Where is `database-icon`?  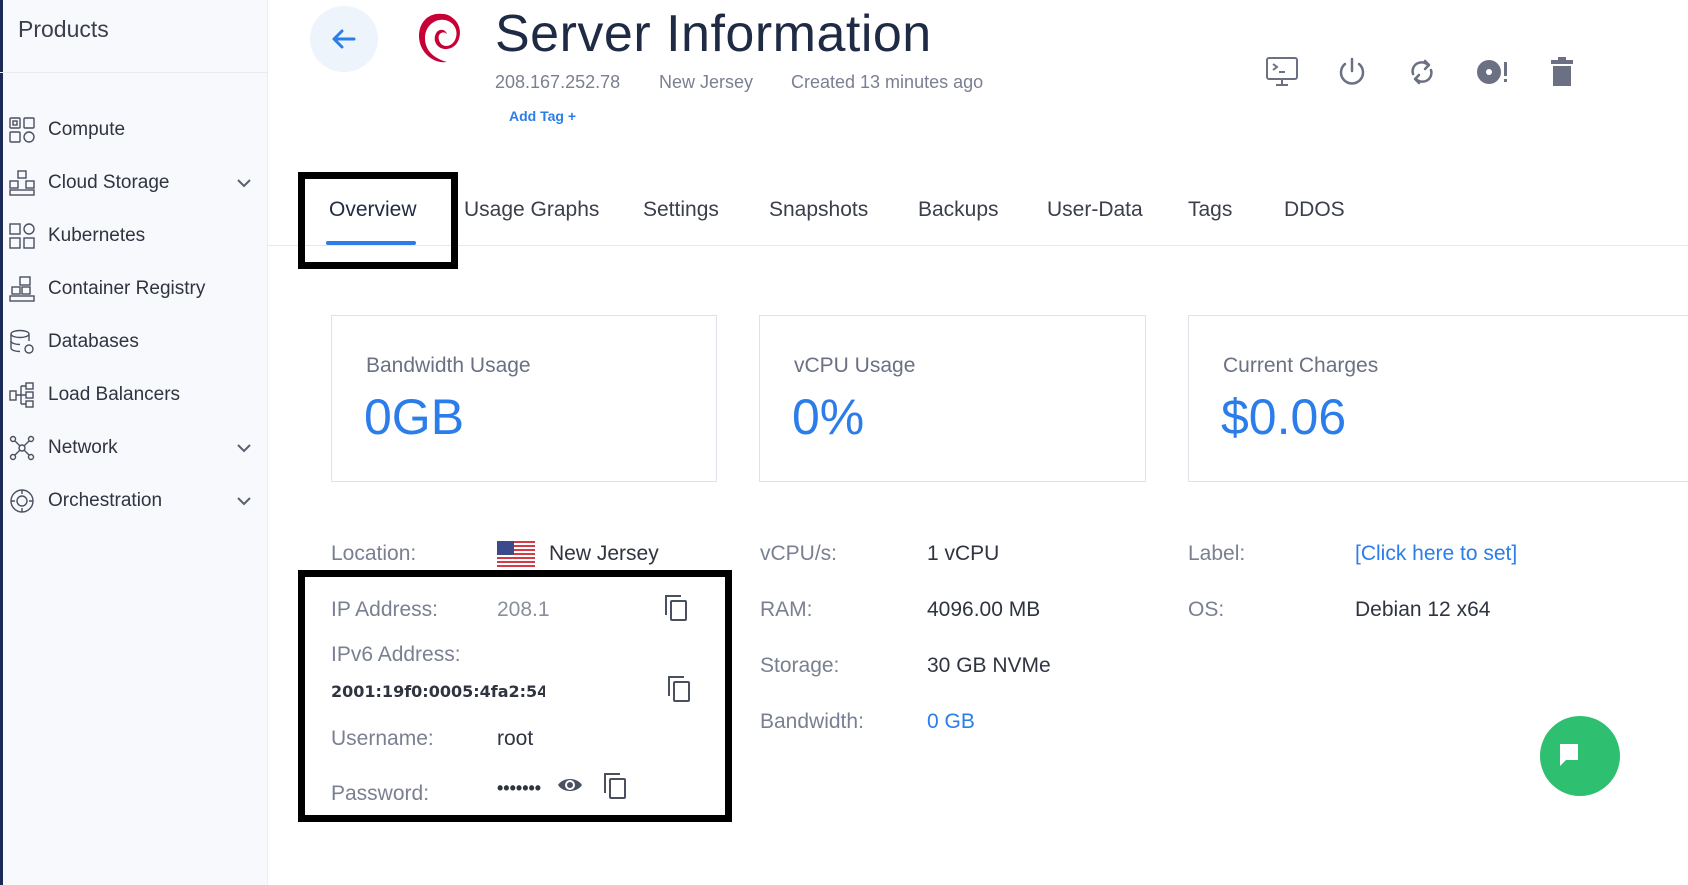 database-icon is located at coordinates (22, 342).